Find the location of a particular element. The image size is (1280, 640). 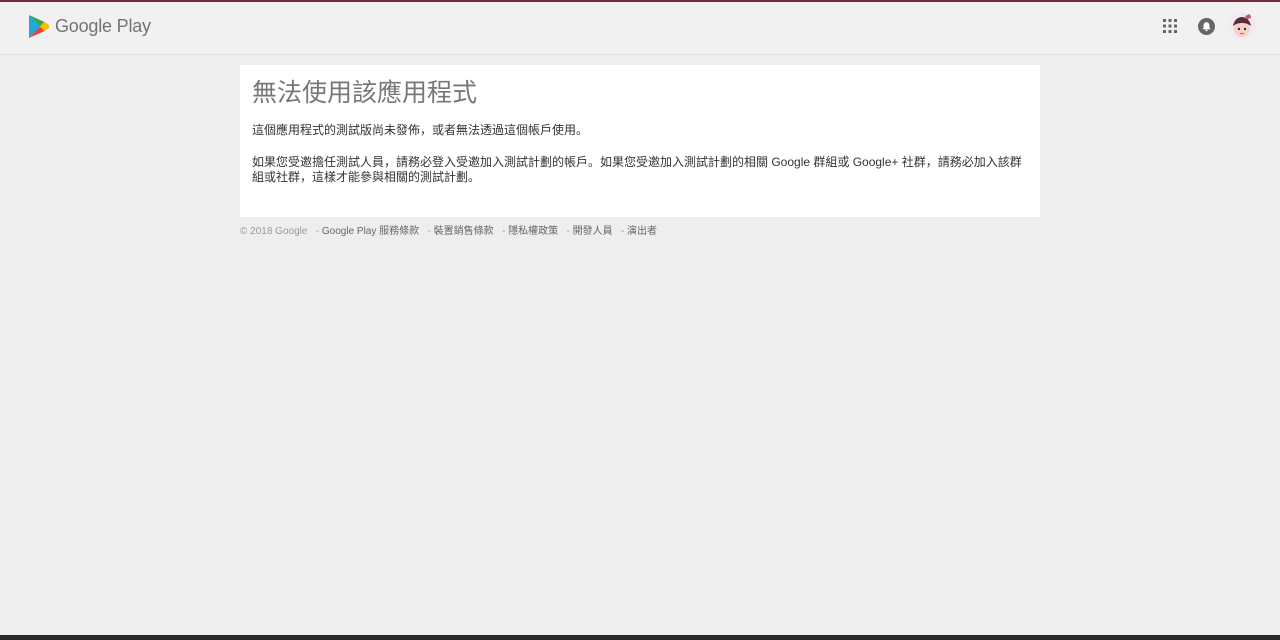

google-play-home-link: Google Play is located at coordinates (89, 26).